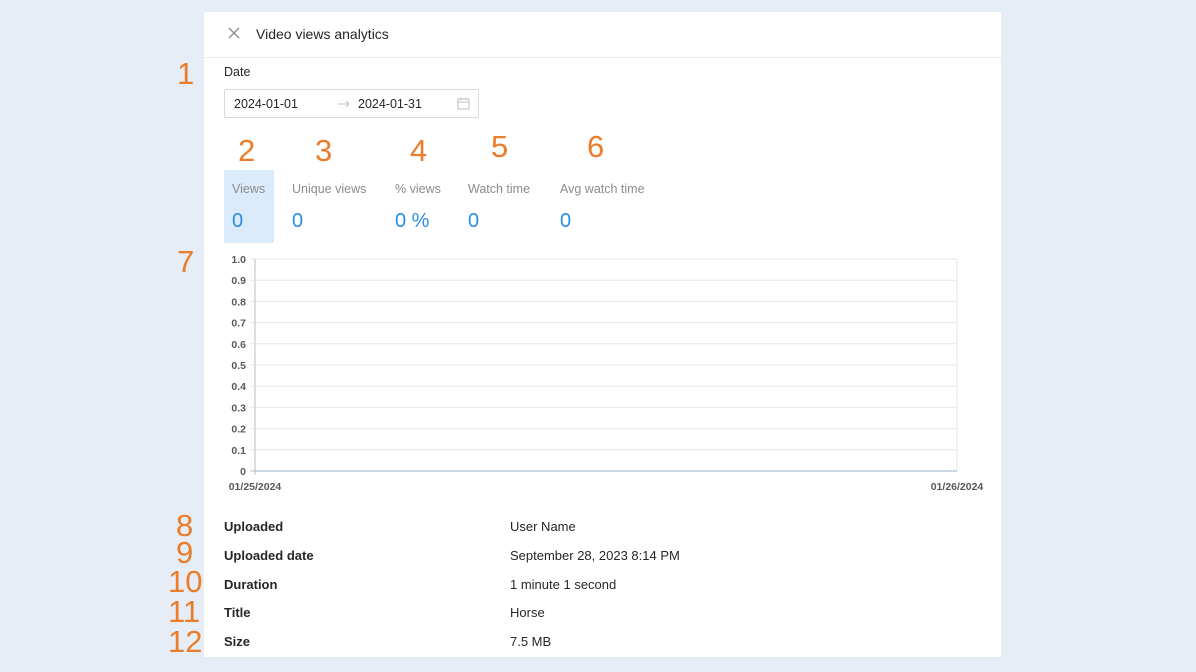  I want to click on panel-header: Video views analytics, so click(602, 35).